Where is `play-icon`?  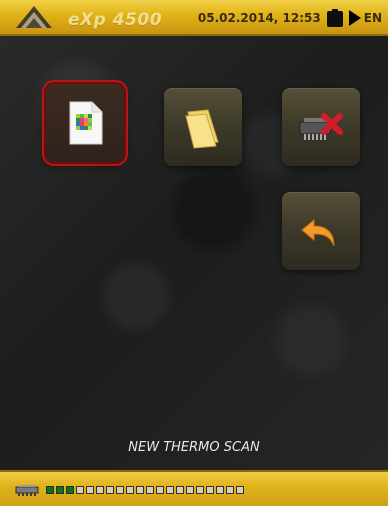 play-icon is located at coordinates (354, 18).